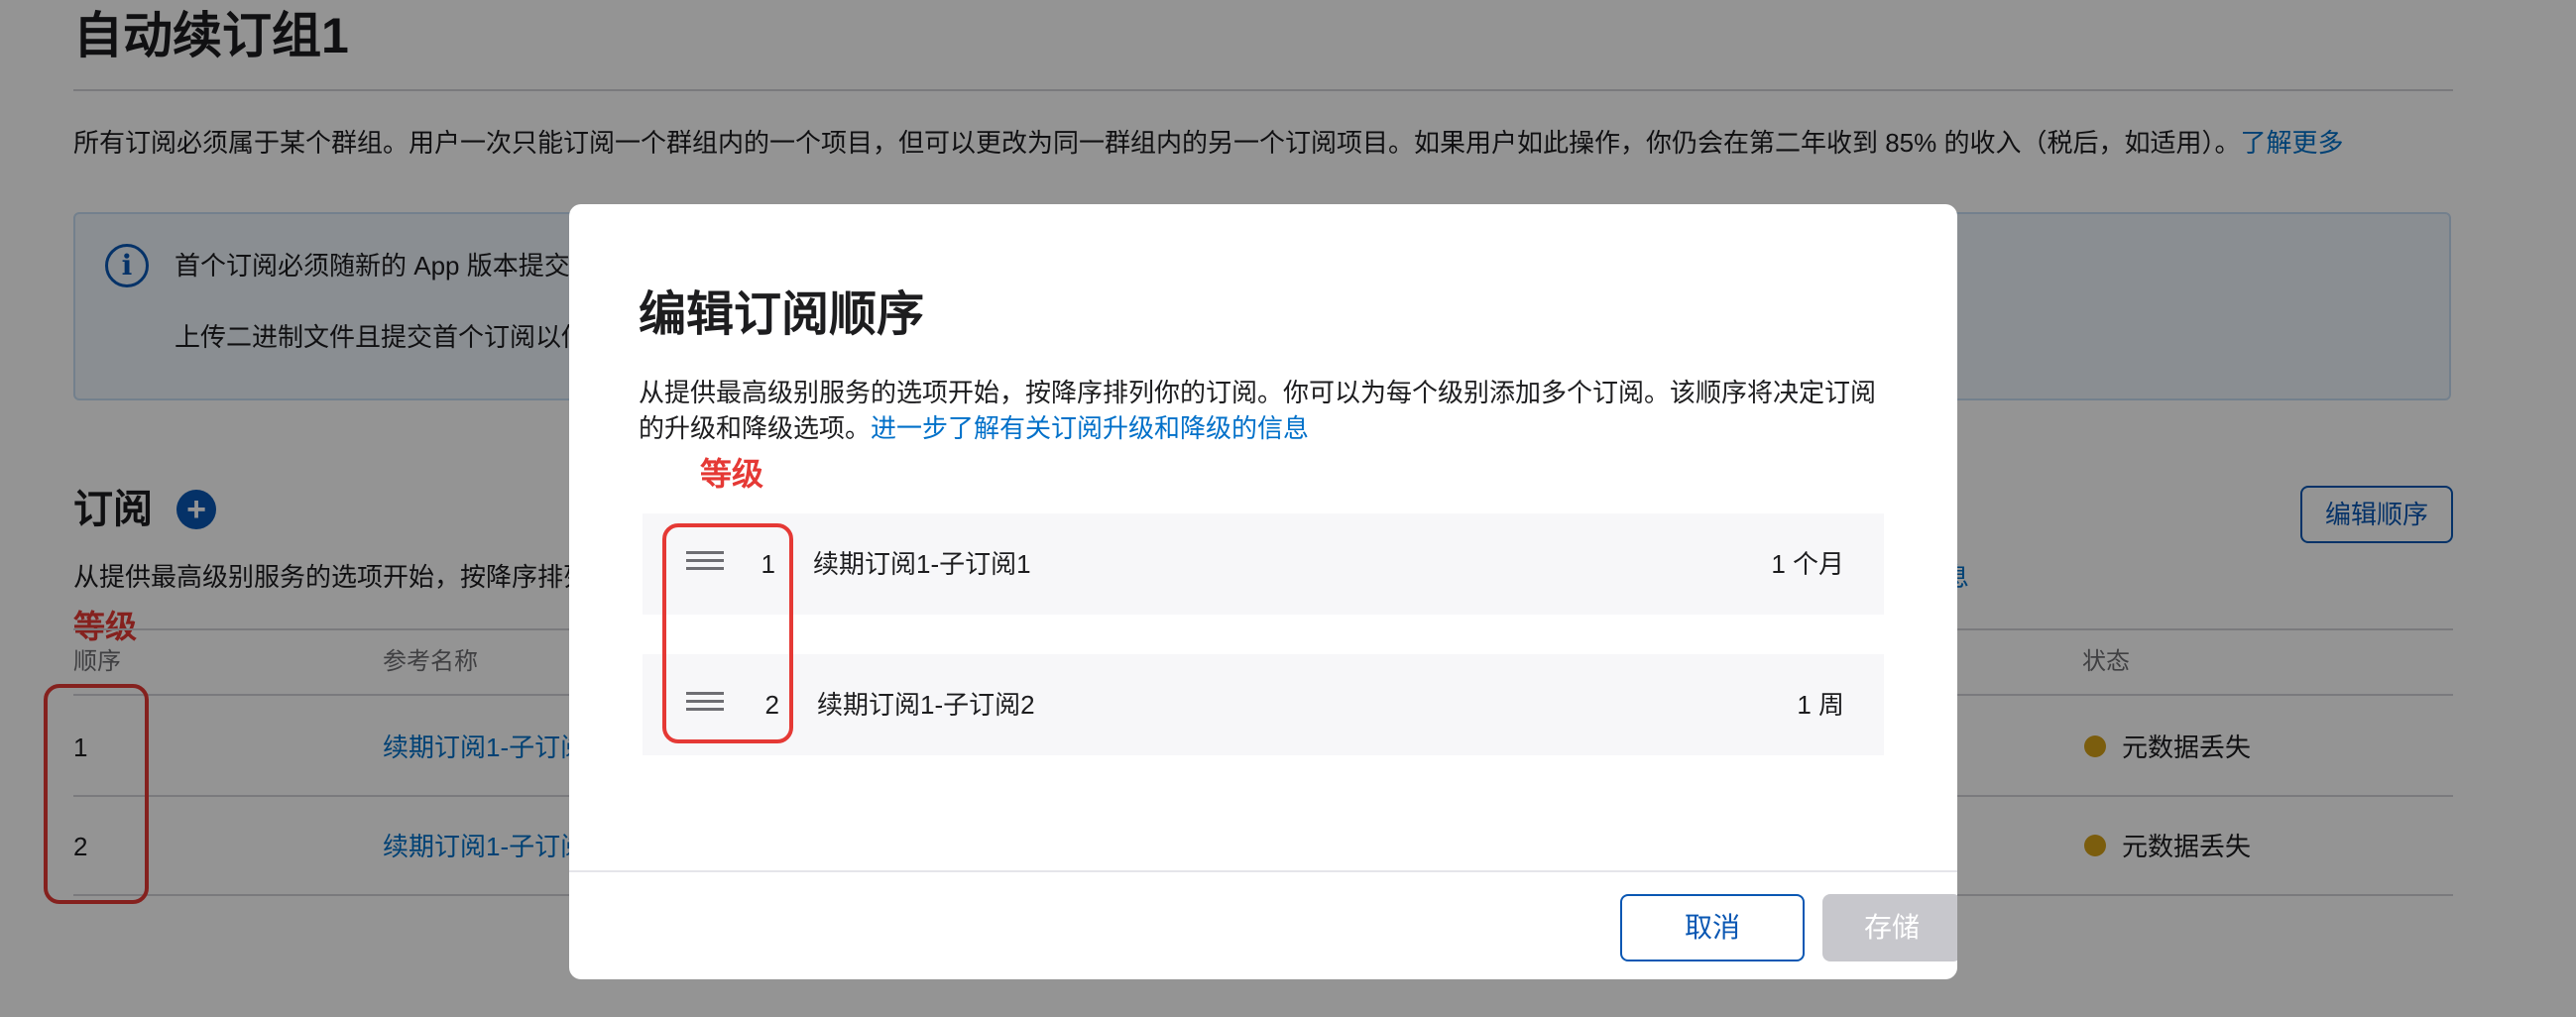 The width and height of the screenshot is (2576, 1017). I want to click on row-subscription-name: 续期订阅1-子订阅1, so click(922, 564).